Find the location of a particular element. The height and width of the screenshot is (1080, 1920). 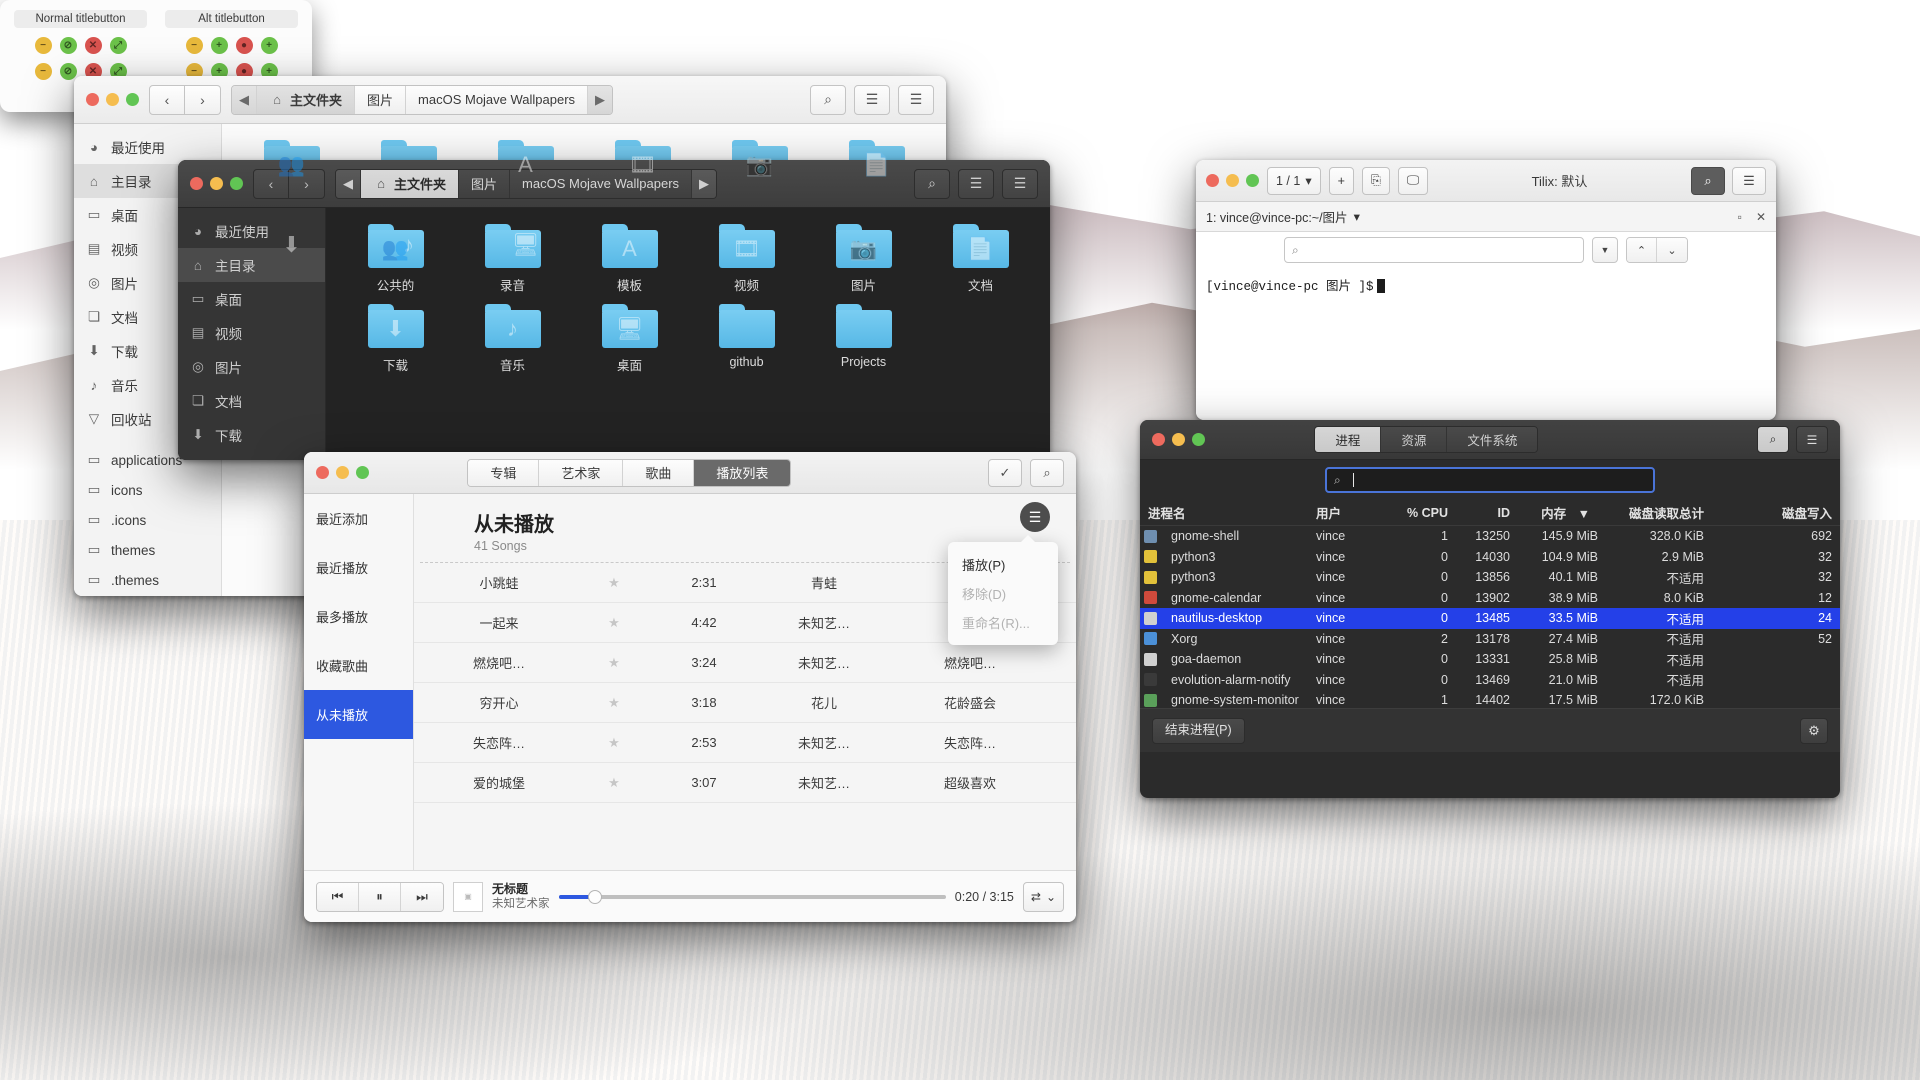

breadcrumb-item: ⌂ 主文件夹 is located at coordinates (306, 99).